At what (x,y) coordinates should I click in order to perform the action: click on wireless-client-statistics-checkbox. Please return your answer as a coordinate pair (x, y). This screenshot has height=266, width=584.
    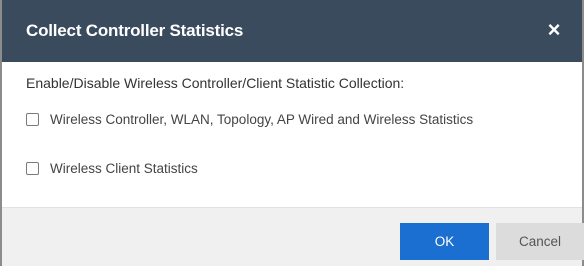
    Looking at the image, I should click on (32, 168).